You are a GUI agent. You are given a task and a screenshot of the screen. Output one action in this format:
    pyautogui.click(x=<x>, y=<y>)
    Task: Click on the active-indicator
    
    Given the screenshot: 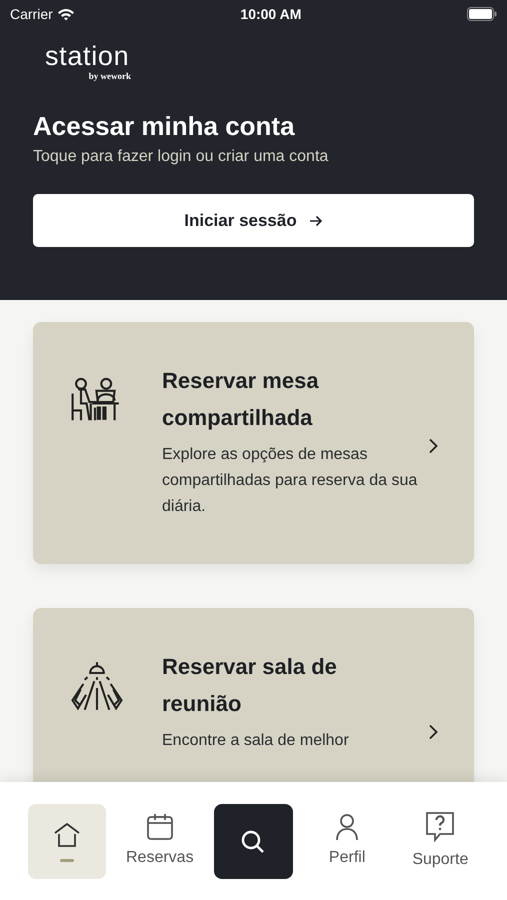 What is the action you would take?
    pyautogui.click(x=67, y=860)
    